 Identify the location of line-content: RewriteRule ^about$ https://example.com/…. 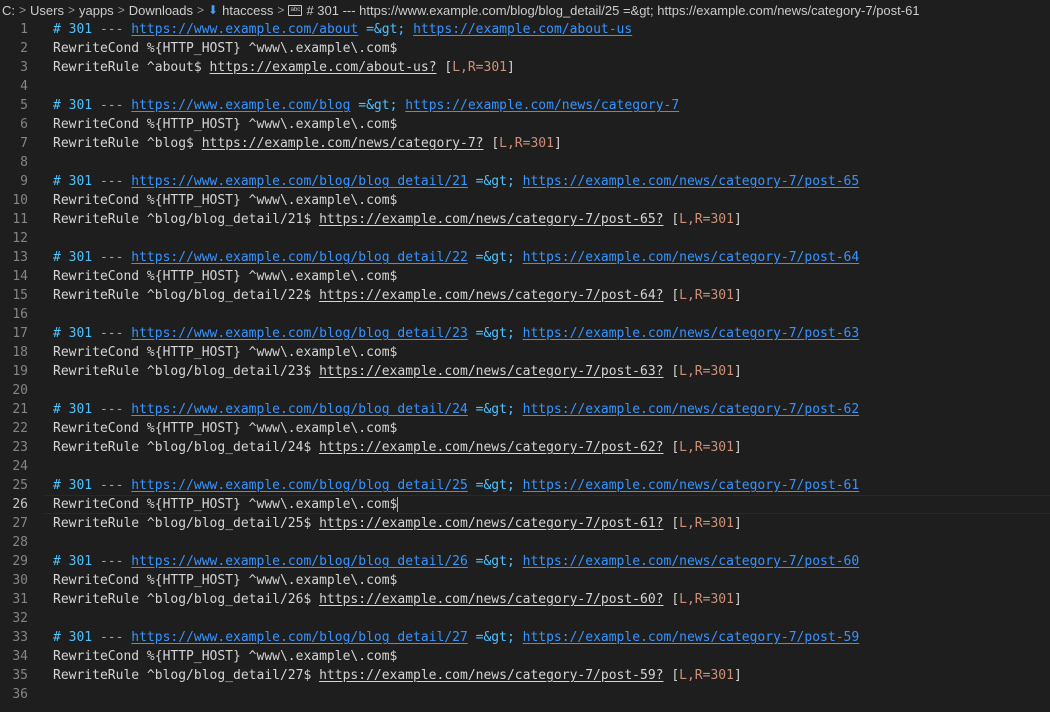
(284, 67).